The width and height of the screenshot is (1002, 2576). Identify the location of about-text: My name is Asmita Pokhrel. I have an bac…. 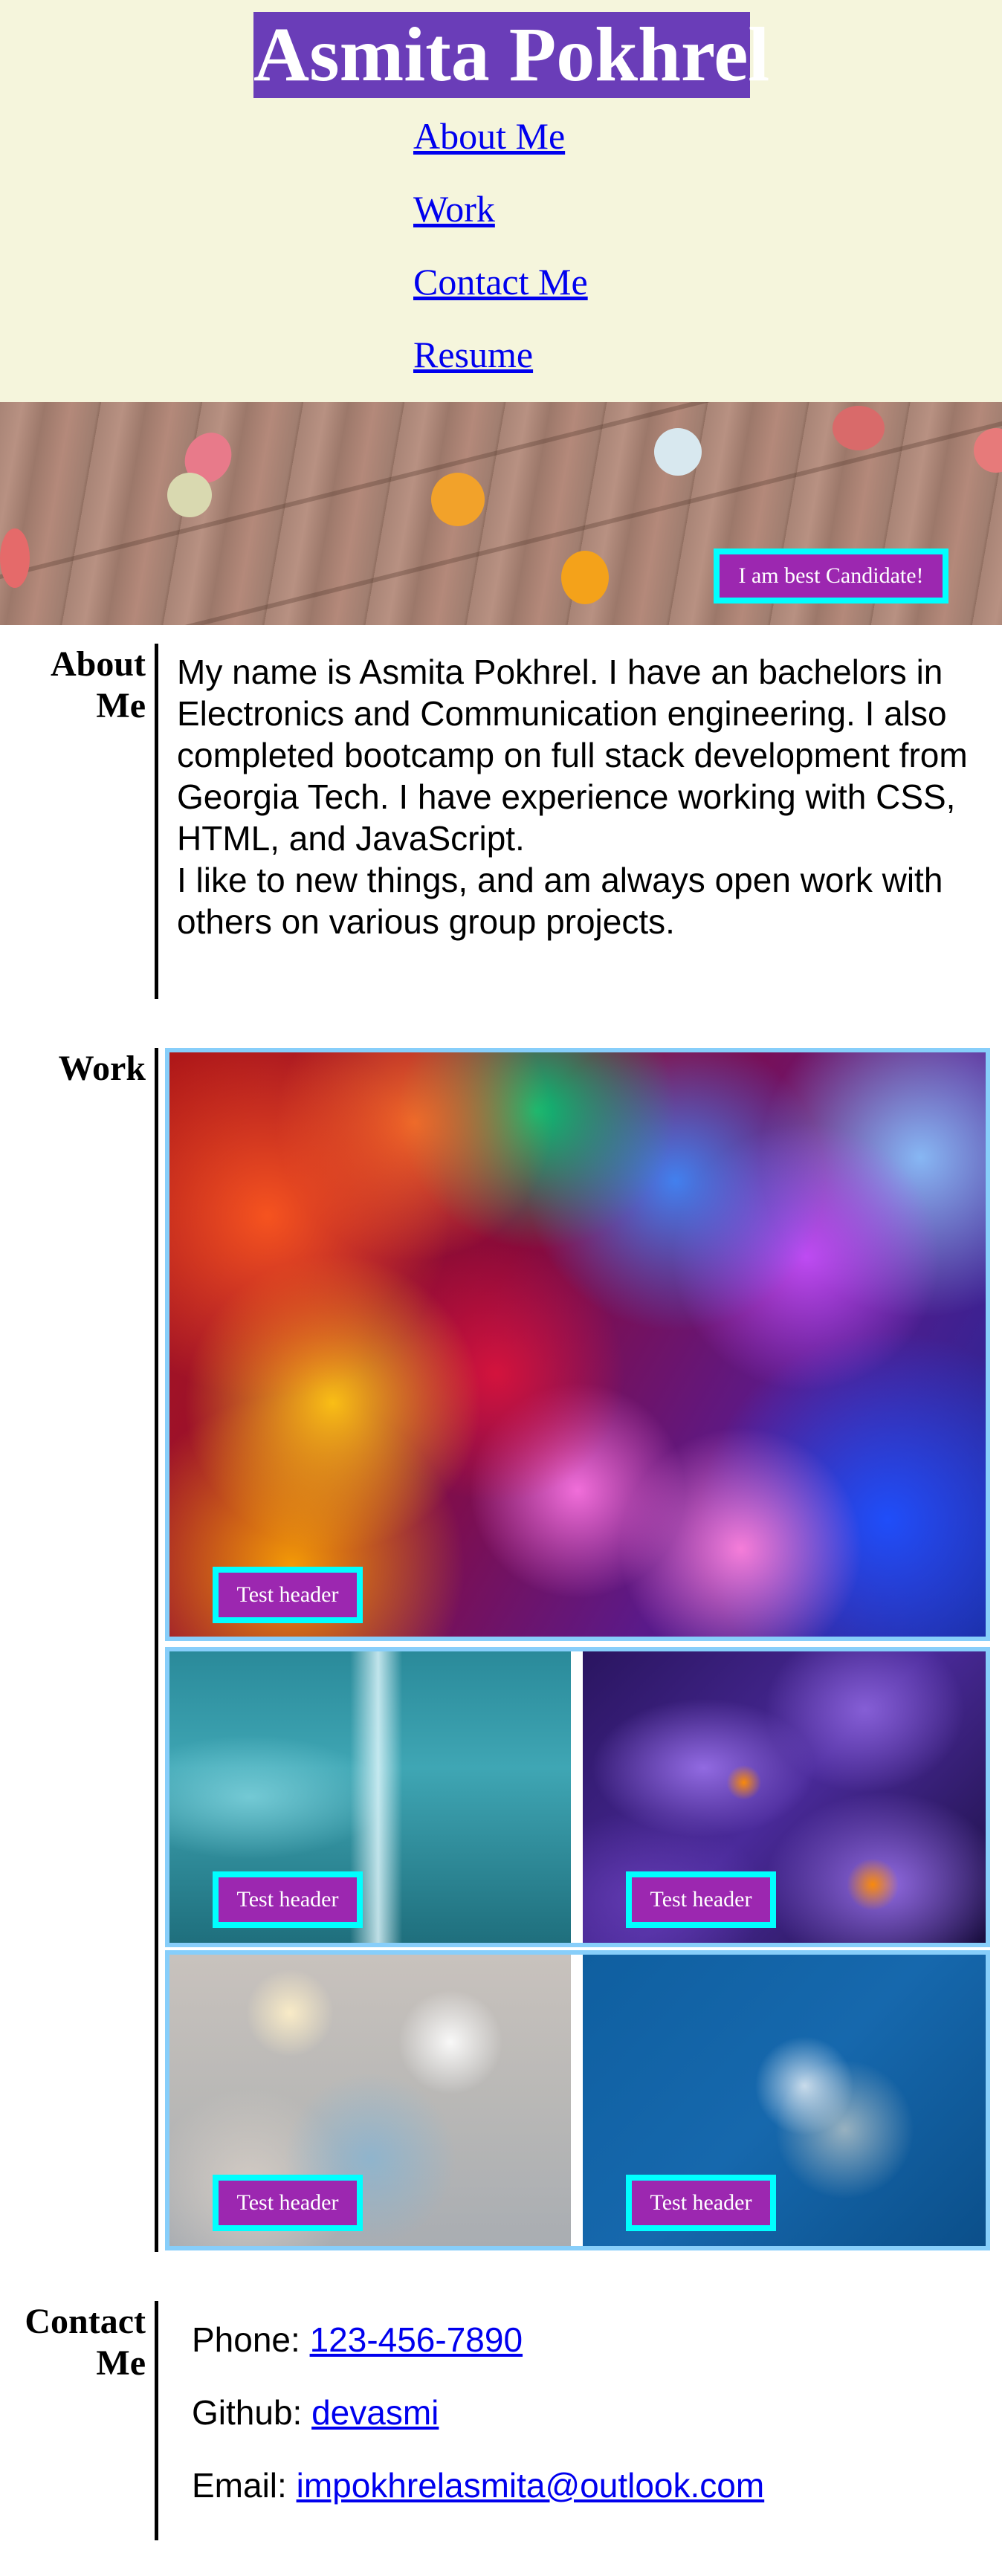
(580, 796).